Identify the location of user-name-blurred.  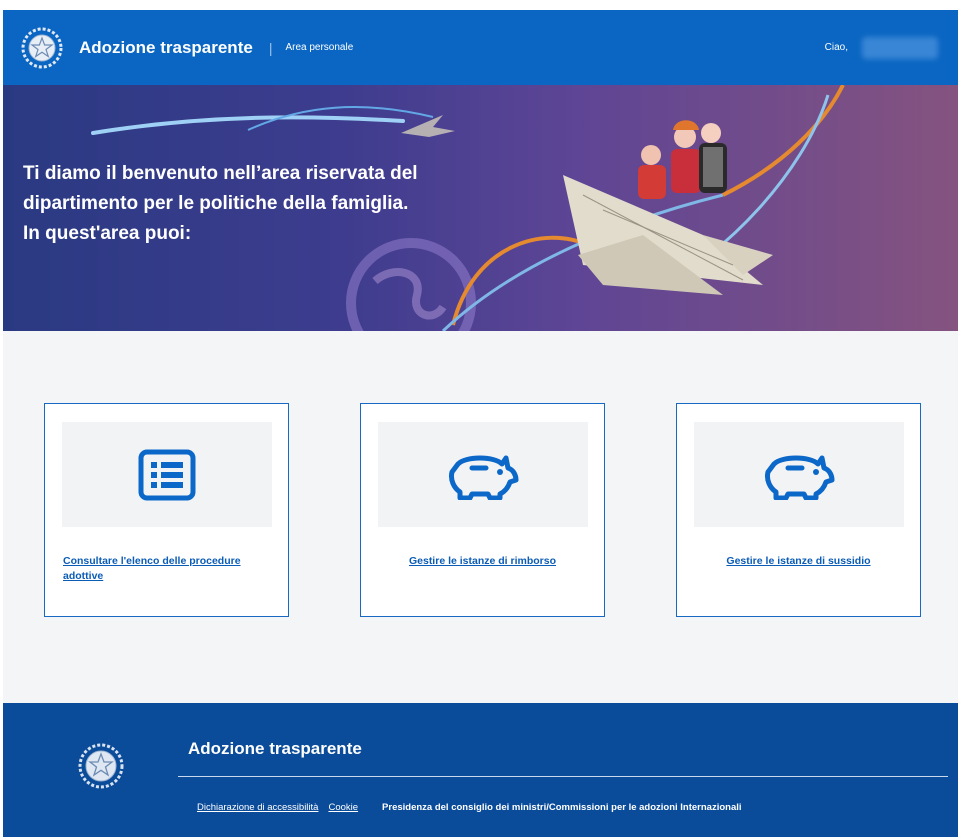
(900, 47).